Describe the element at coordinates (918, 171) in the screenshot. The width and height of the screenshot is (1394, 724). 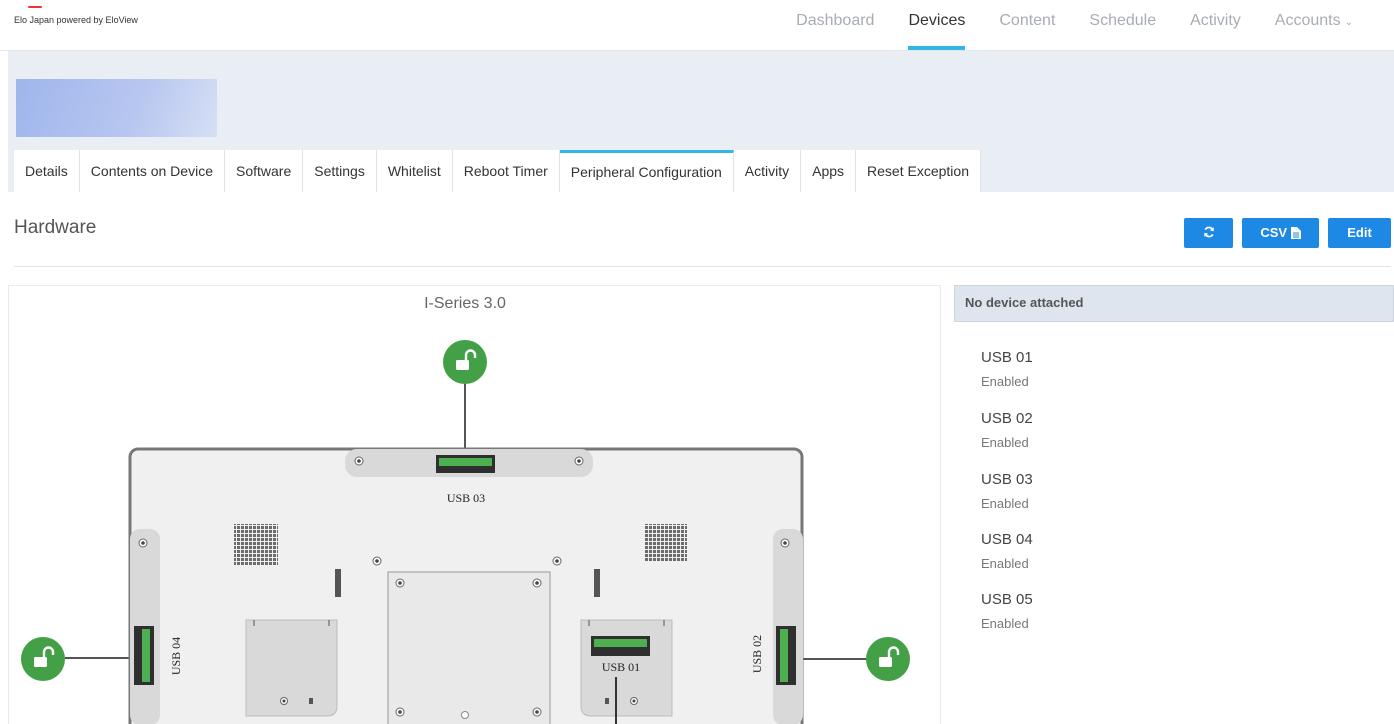
I see `tab-reset-exception: Reset Exception` at that location.